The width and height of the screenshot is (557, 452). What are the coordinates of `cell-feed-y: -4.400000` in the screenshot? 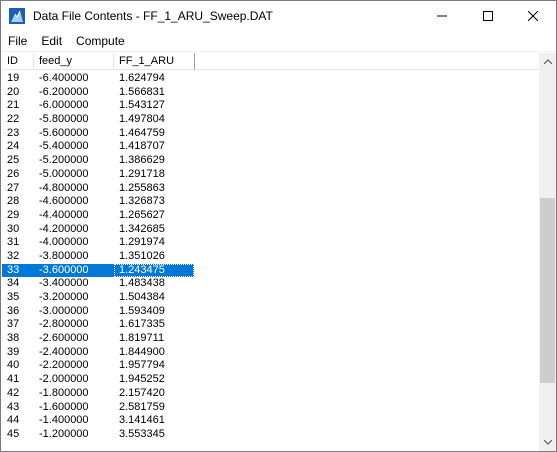 It's located at (64, 214).